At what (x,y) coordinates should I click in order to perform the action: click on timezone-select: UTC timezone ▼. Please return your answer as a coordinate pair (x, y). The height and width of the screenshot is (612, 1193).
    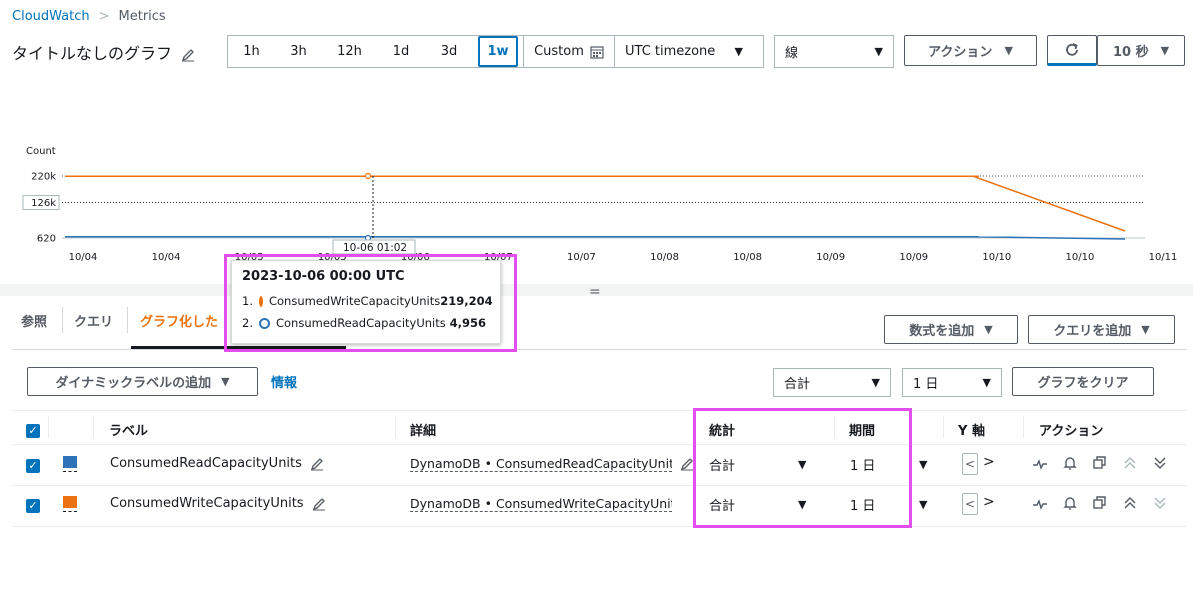
    Looking at the image, I should click on (684, 51).